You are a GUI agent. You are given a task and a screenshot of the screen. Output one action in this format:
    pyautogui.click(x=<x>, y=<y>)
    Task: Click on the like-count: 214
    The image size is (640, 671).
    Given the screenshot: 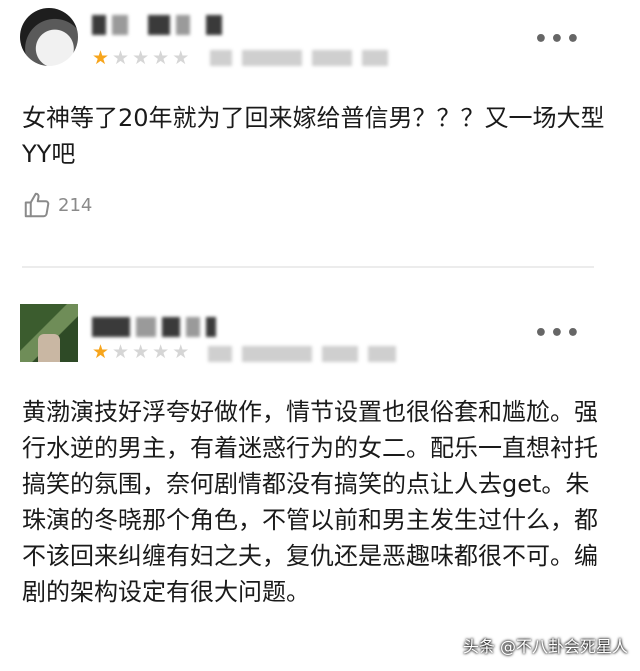 What is the action you would take?
    pyautogui.click(x=75, y=205)
    